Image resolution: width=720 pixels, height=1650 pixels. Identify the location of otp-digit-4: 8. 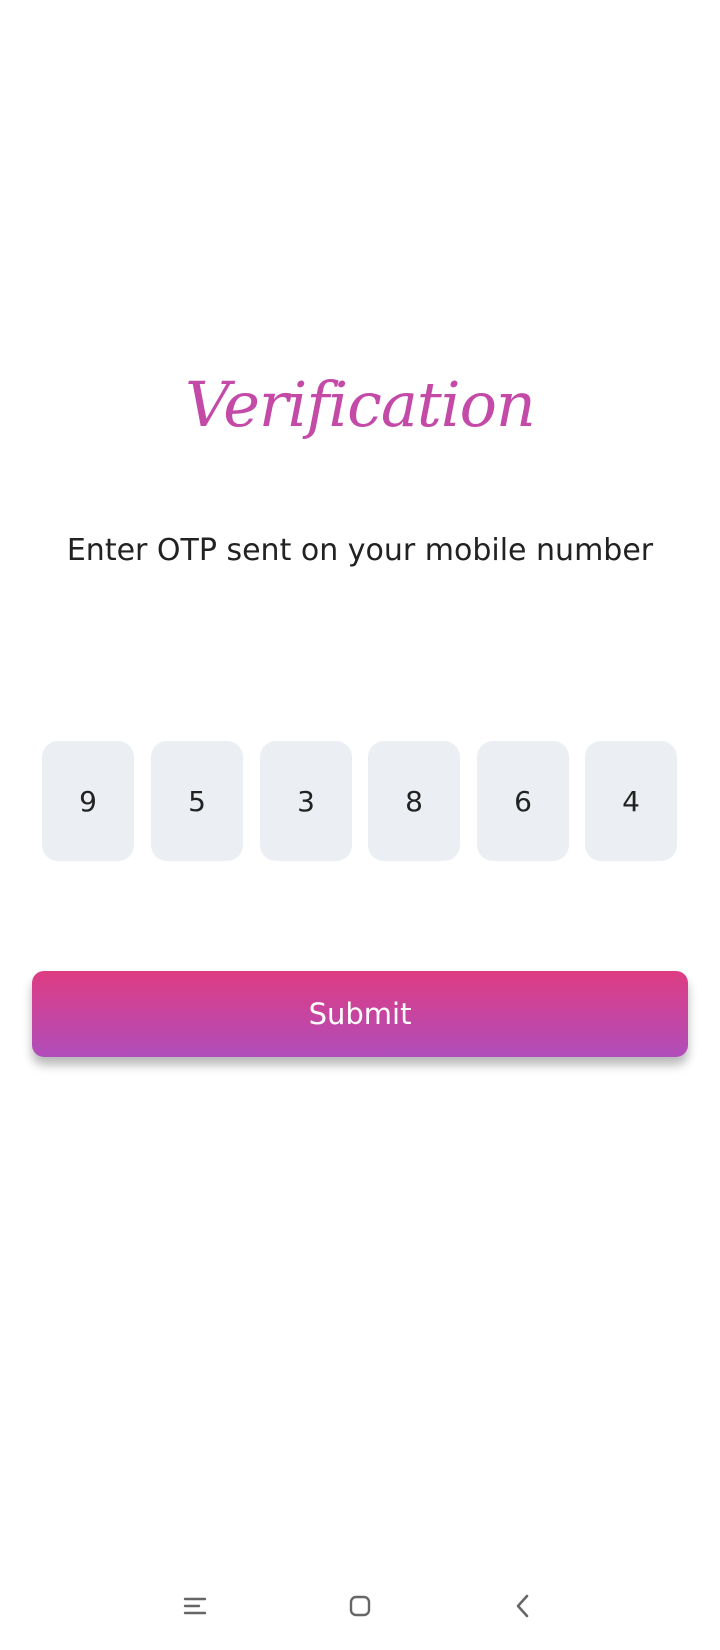
(414, 801).